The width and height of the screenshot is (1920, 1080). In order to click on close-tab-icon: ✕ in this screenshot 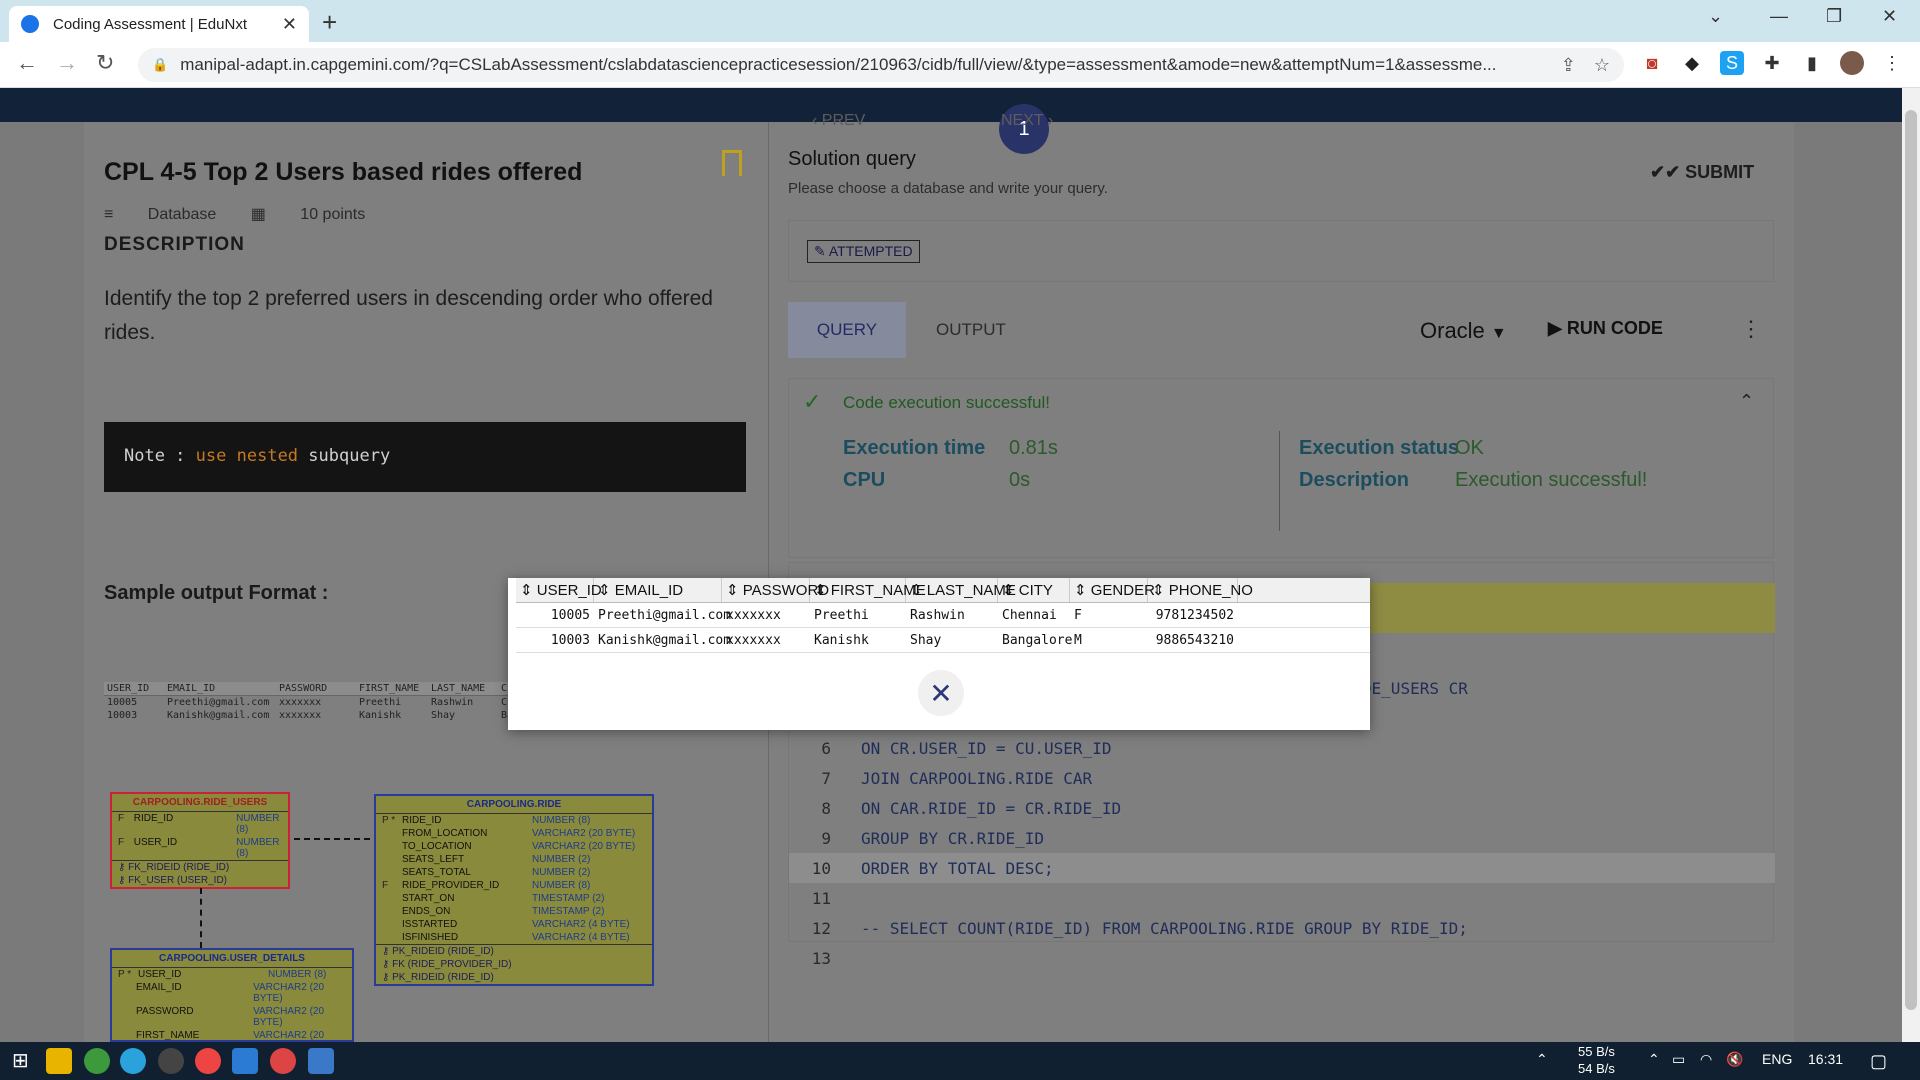, I will do `click(289, 24)`.